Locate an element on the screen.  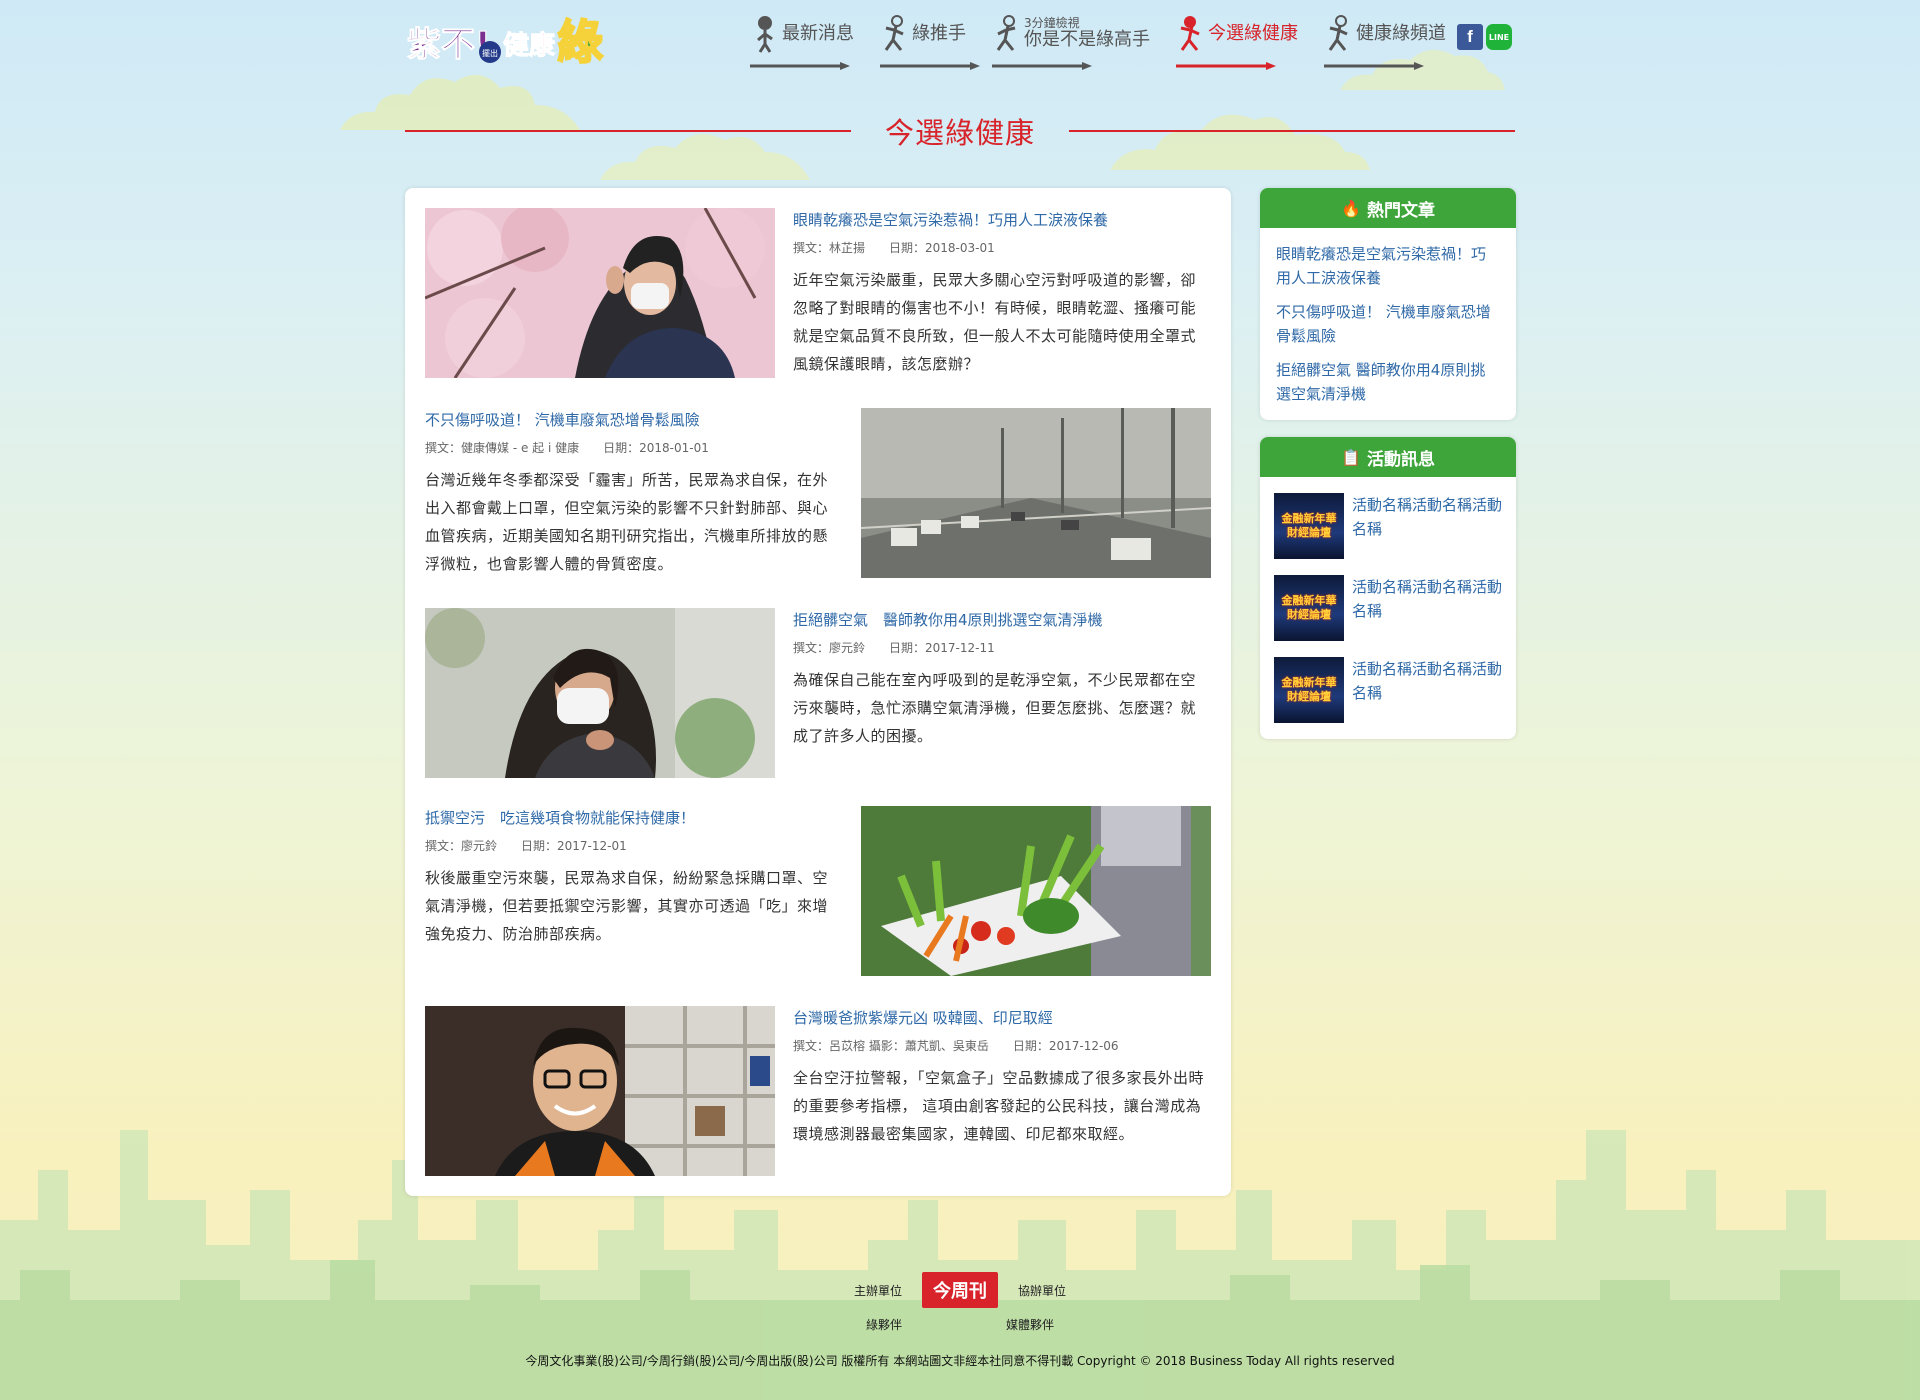
social-links: f LINE is located at coordinates (1484, 37).